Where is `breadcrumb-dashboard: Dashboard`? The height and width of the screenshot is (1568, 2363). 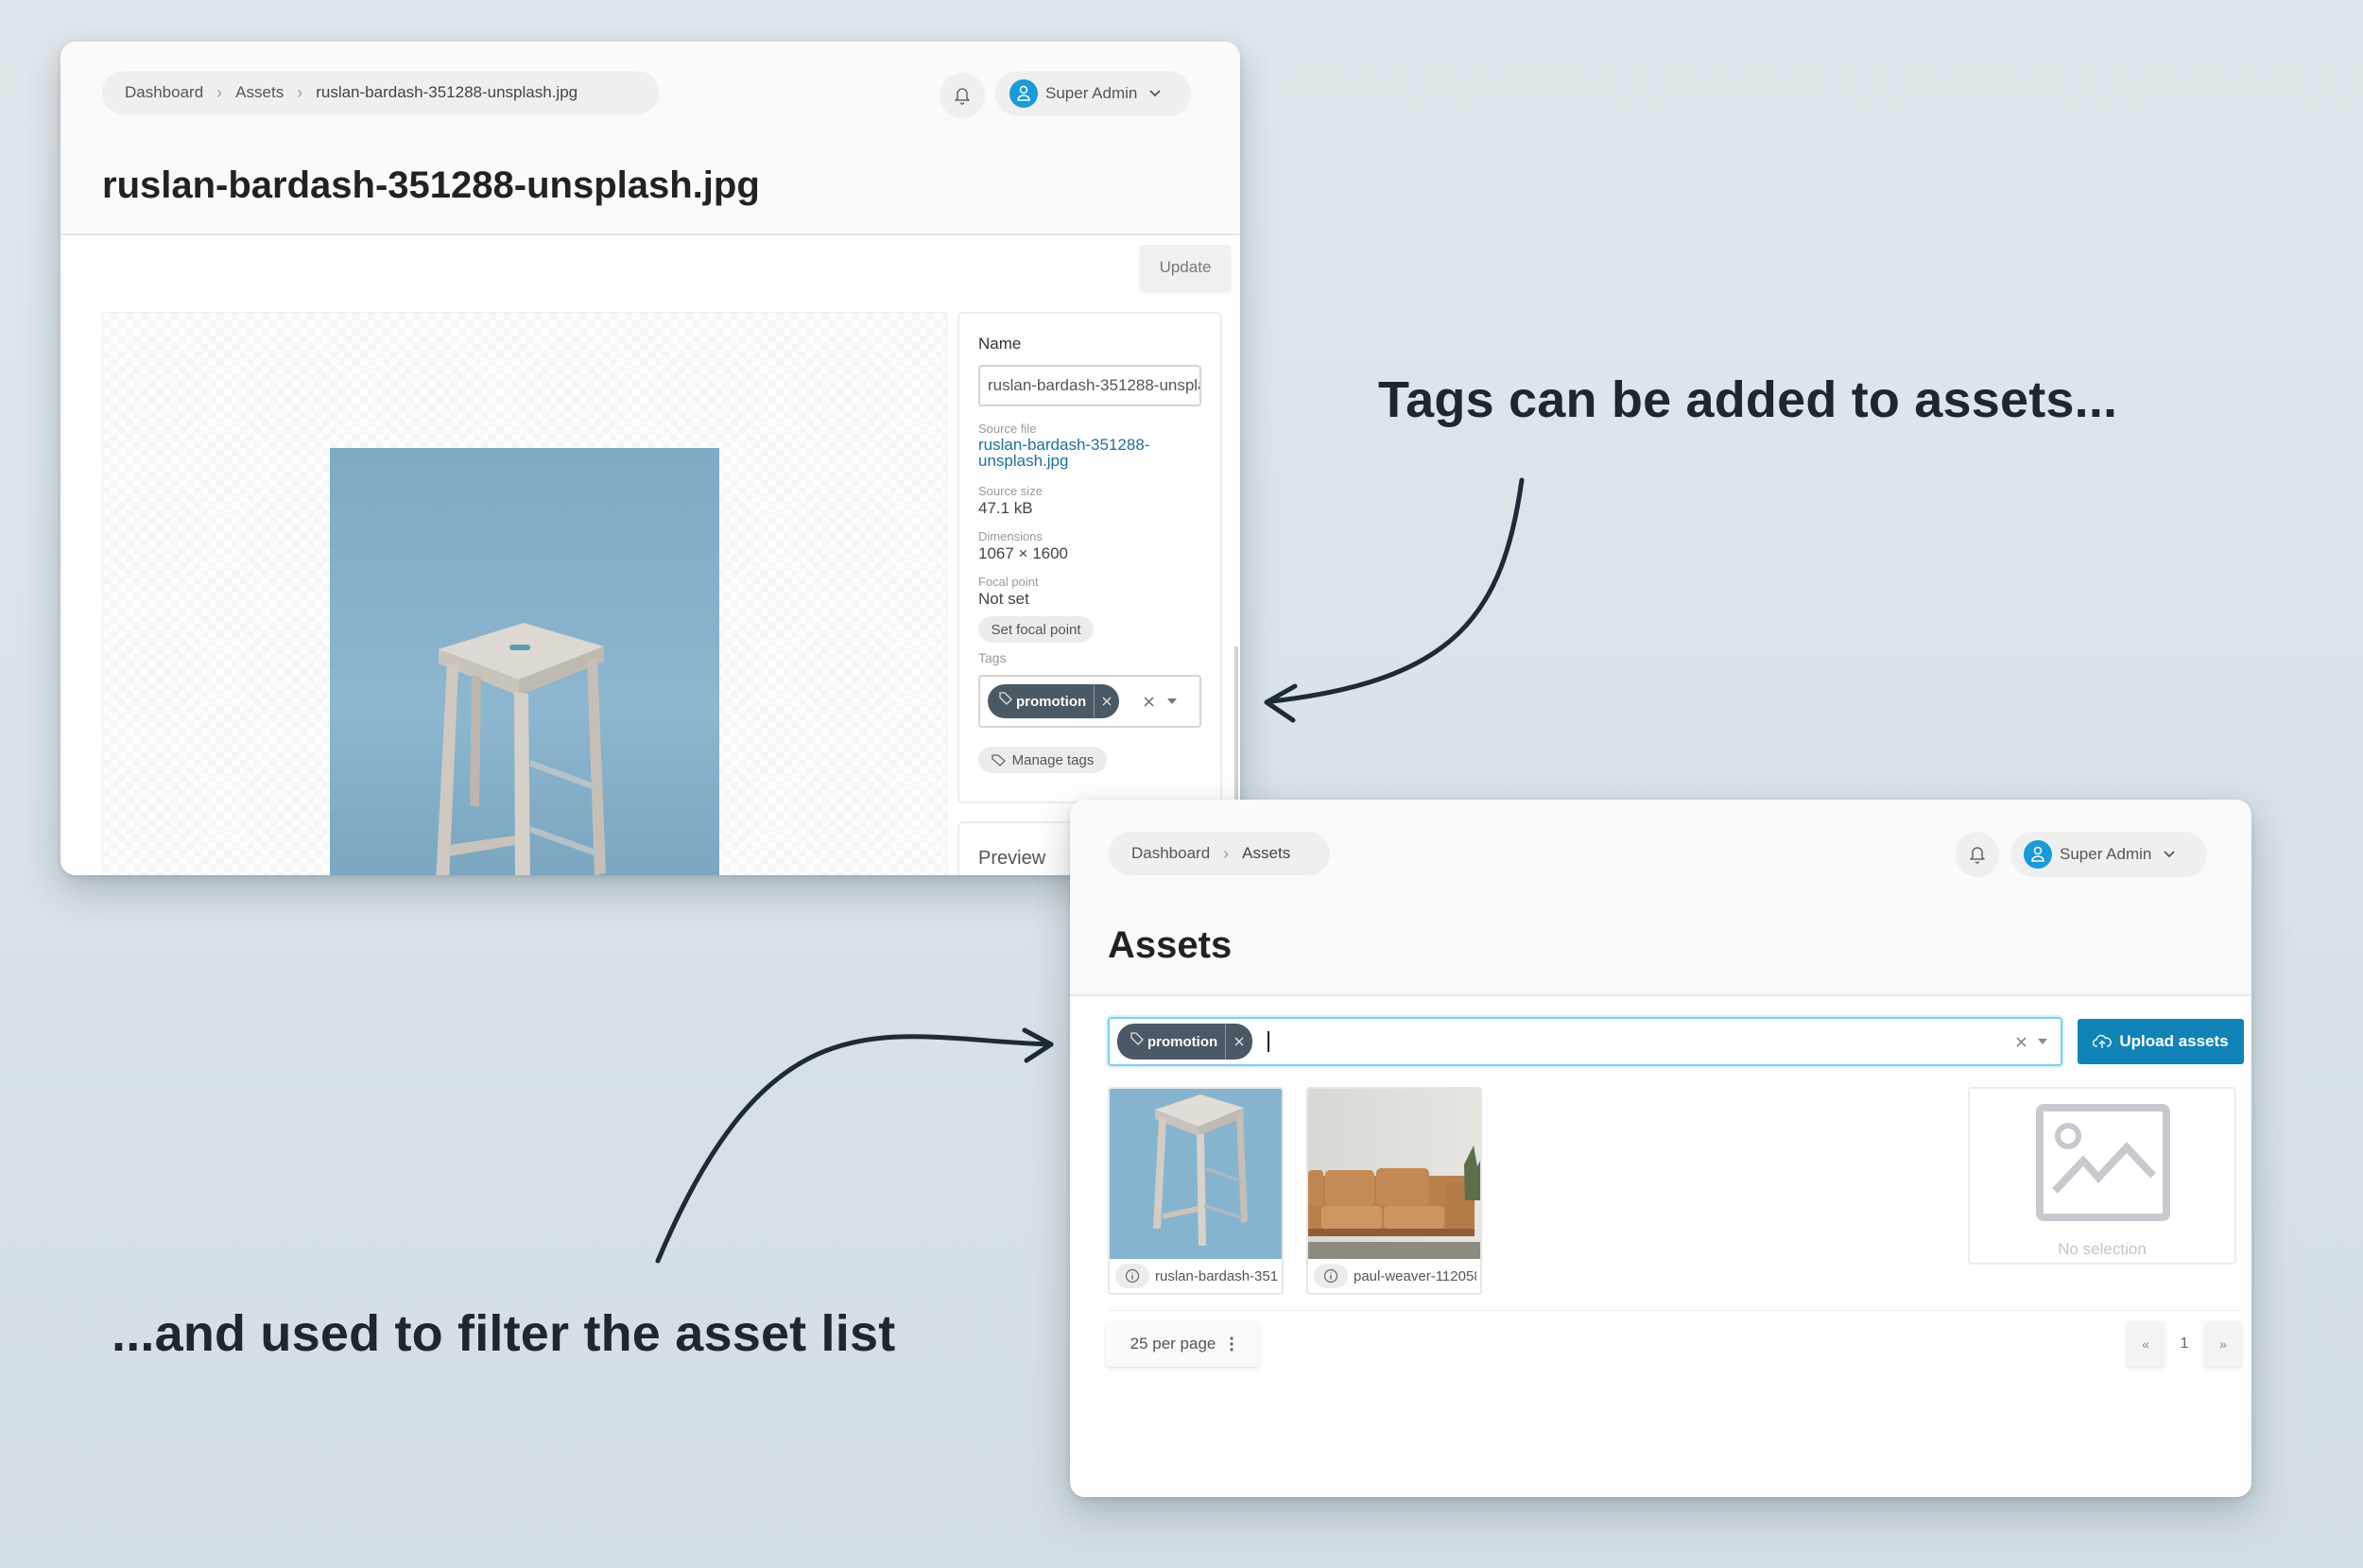 breadcrumb-dashboard: Dashboard is located at coordinates (1170, 853).